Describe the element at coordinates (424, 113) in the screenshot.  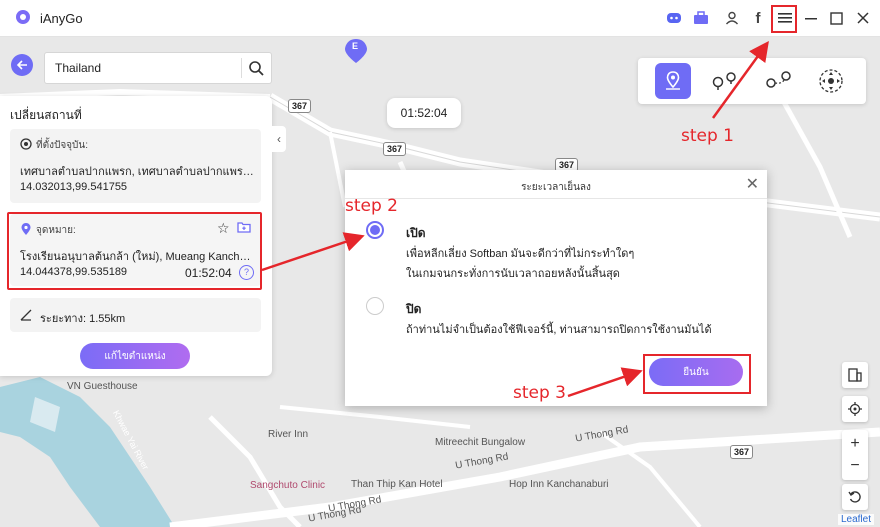
I see `countdown-timer: 01:52:04` at that location.